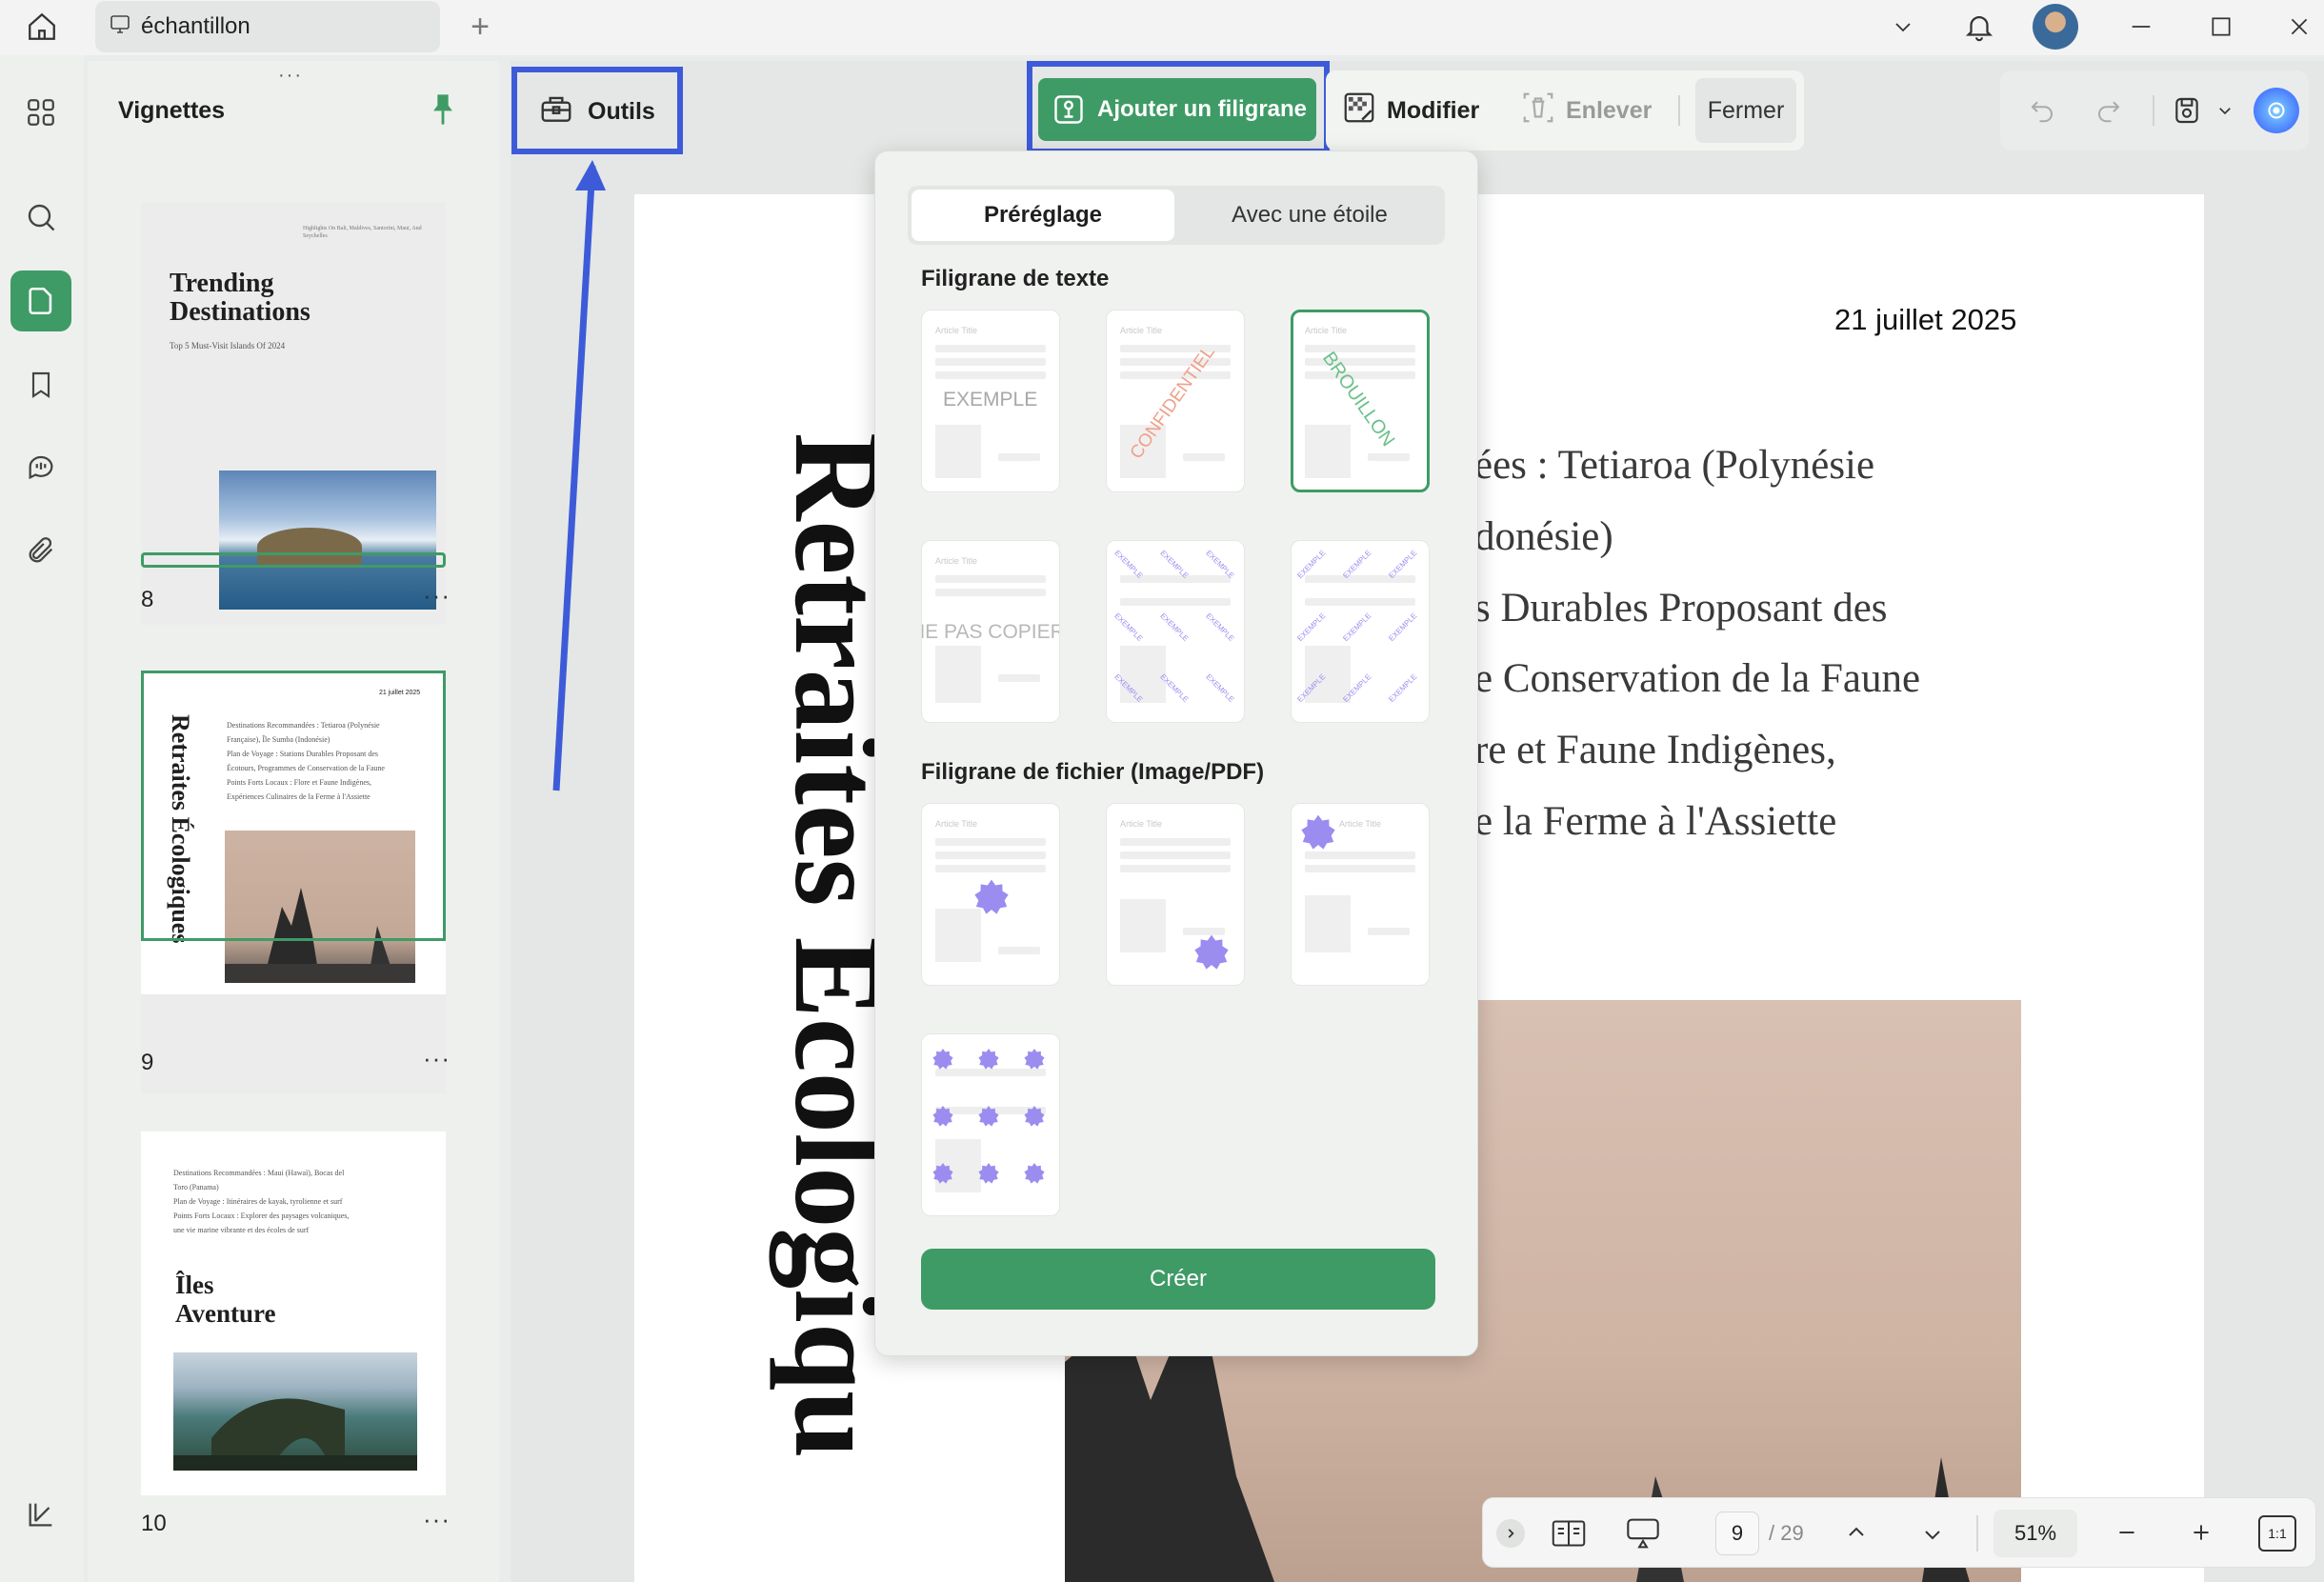 This screenshot has height=1582, width=2324. Describe the element at coordinates (2221, 27) in the screenshot. I see `maximize-icon` at that location.